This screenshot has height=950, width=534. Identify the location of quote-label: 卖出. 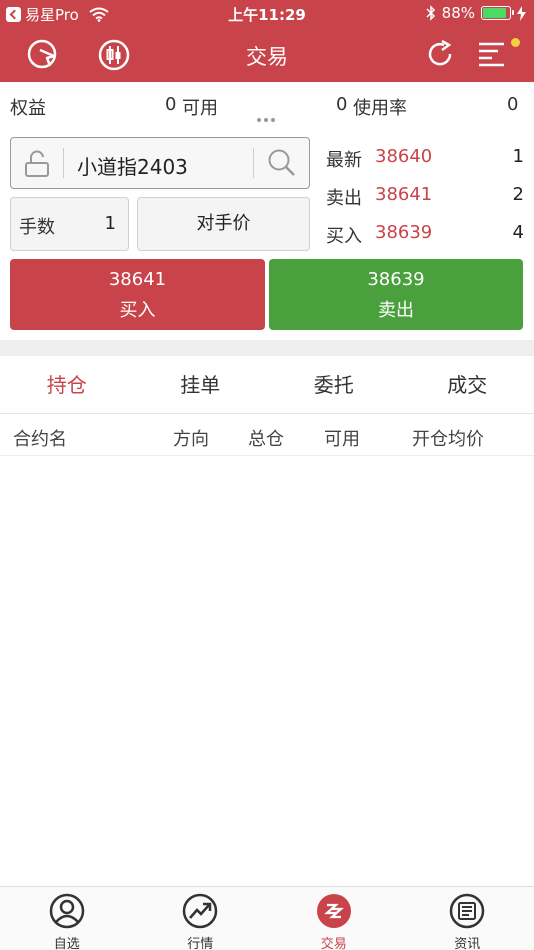
(344, 198).